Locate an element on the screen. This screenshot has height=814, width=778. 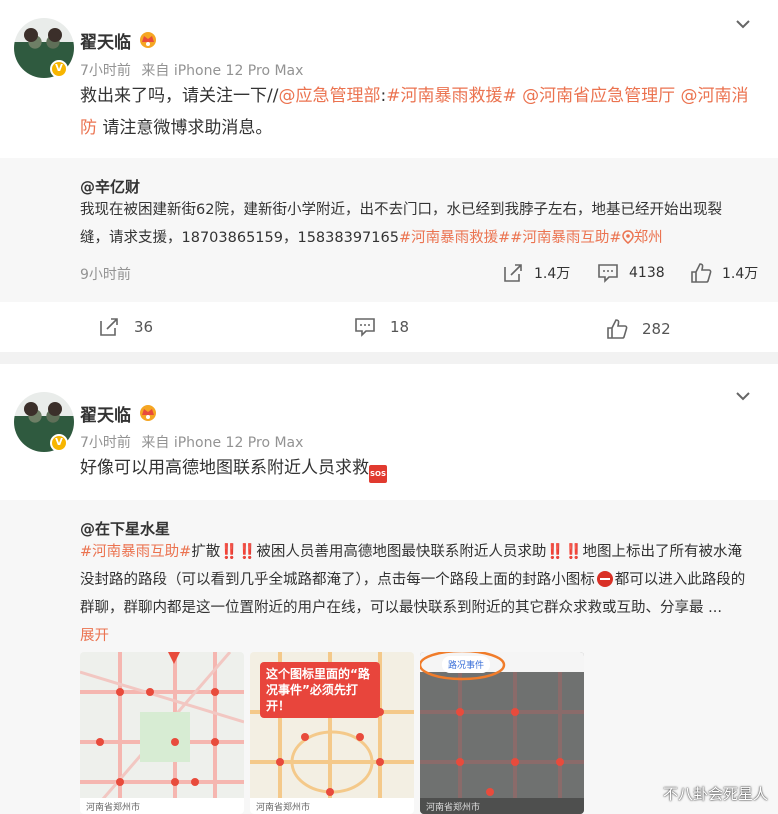
location-text: 郑州 is located at coordinates (648, 238).